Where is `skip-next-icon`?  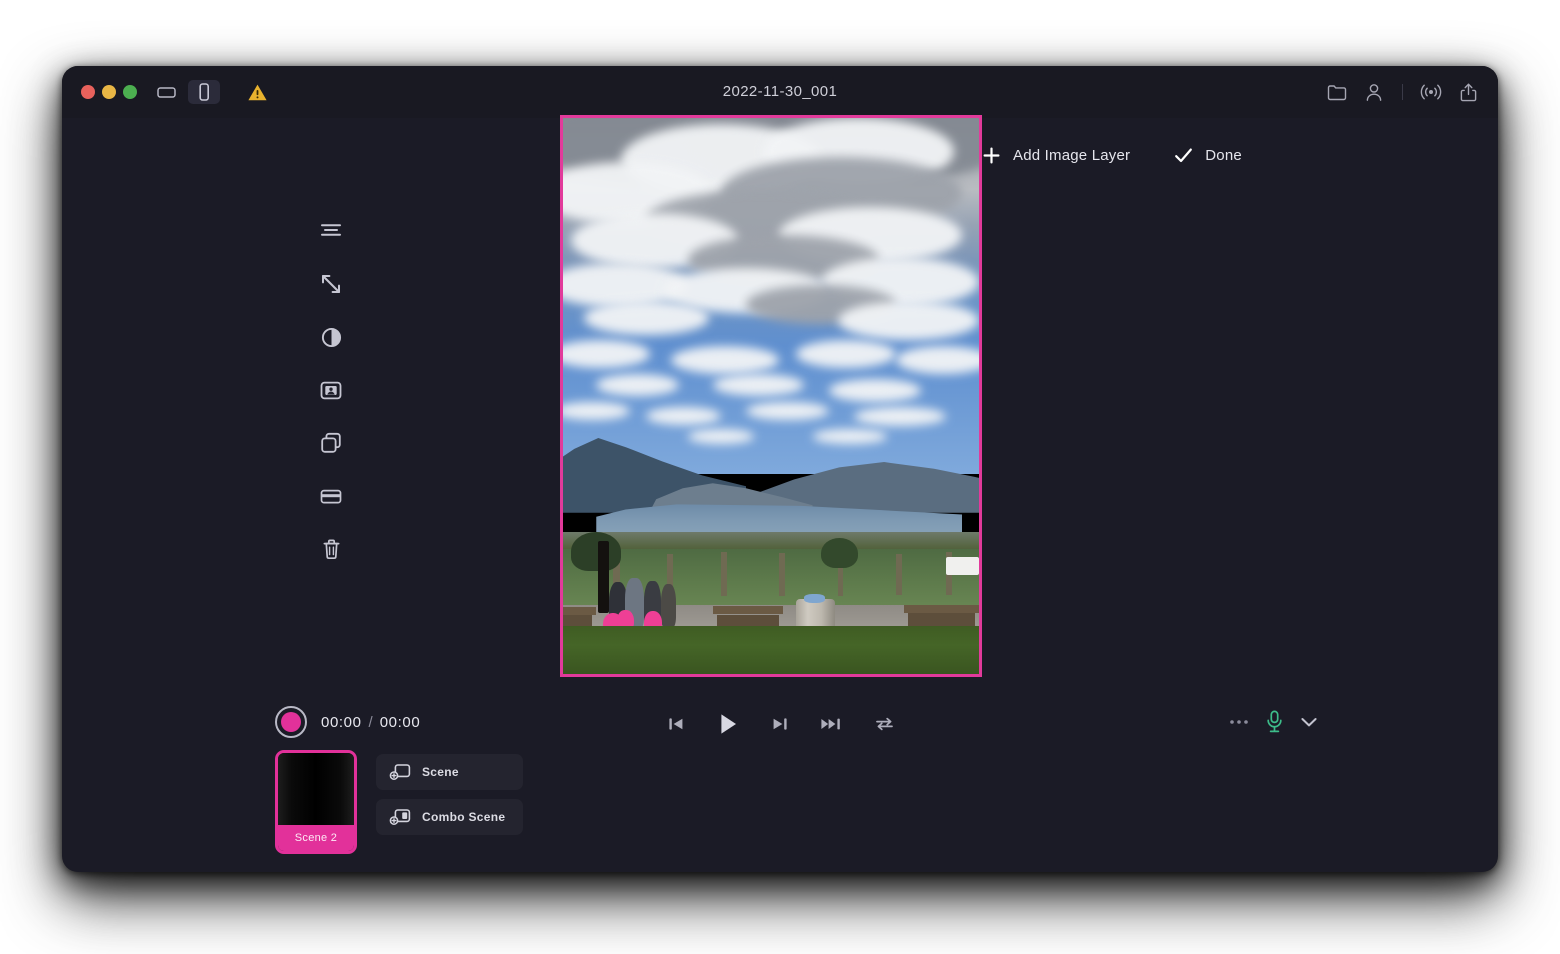 skip-next-icon is located at coordinates (780, 724).